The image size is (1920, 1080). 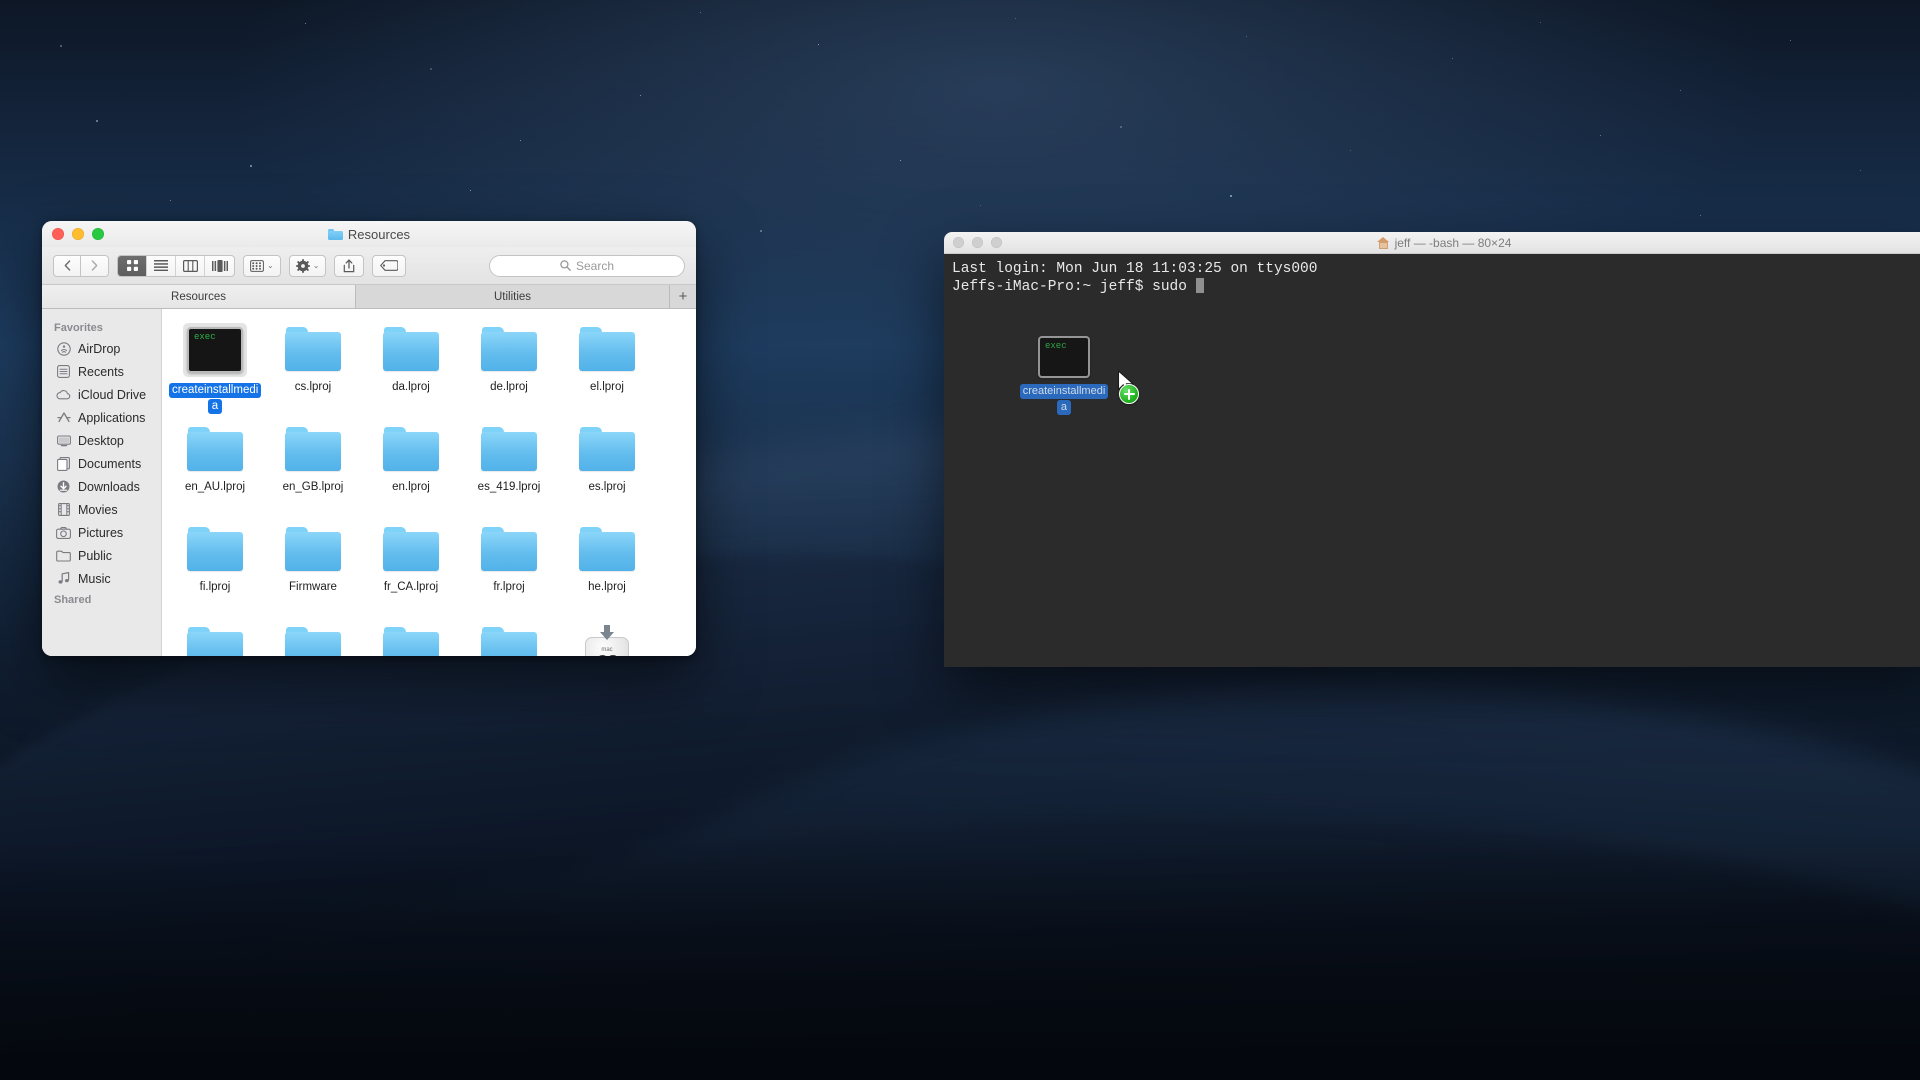 I want to click on drag-ghost-createinstallmedia: exec createinstallmedi a, so click(x=1064, y=375).